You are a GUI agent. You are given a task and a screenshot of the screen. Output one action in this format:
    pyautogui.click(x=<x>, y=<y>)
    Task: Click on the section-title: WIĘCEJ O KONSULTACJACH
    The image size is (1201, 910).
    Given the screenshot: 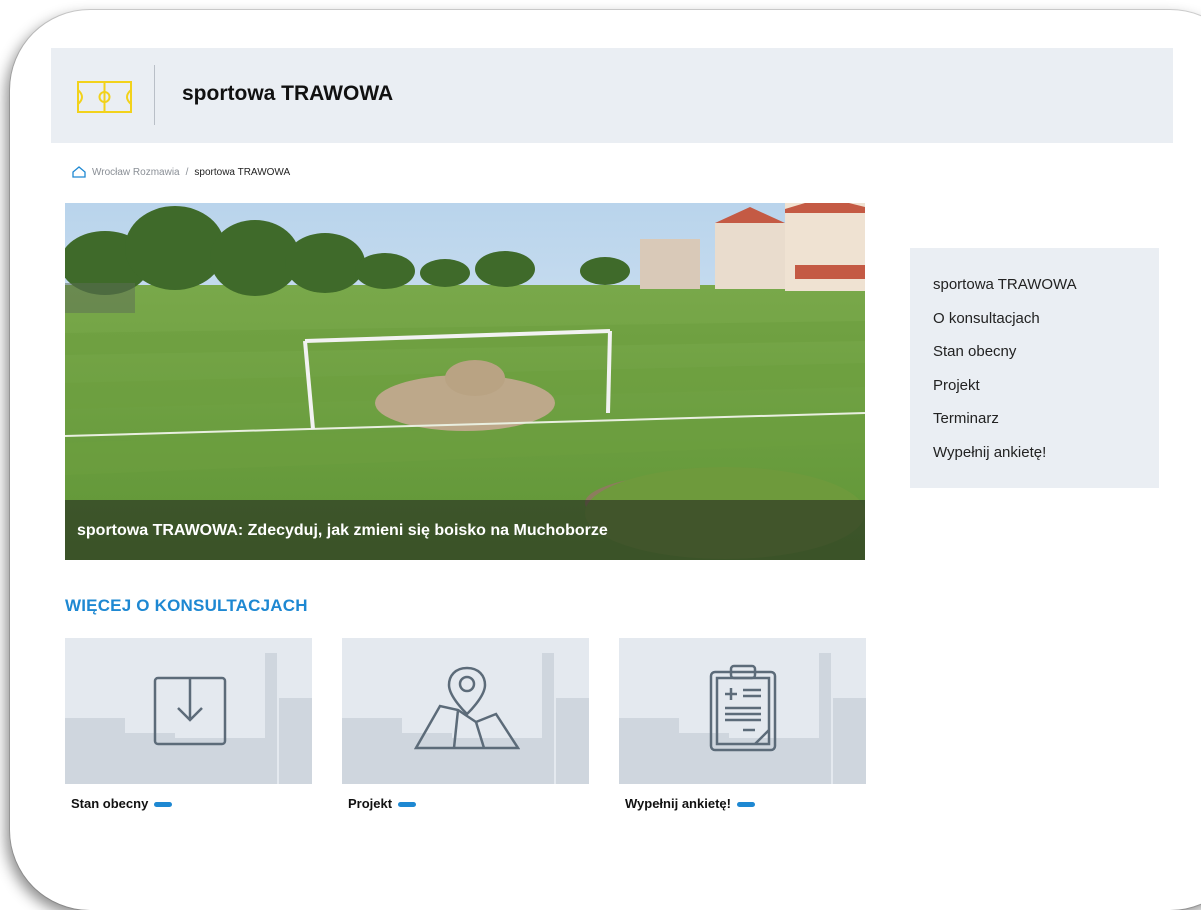 What is the action you would take?
    pyautogui.click(x=186, y=605)
    